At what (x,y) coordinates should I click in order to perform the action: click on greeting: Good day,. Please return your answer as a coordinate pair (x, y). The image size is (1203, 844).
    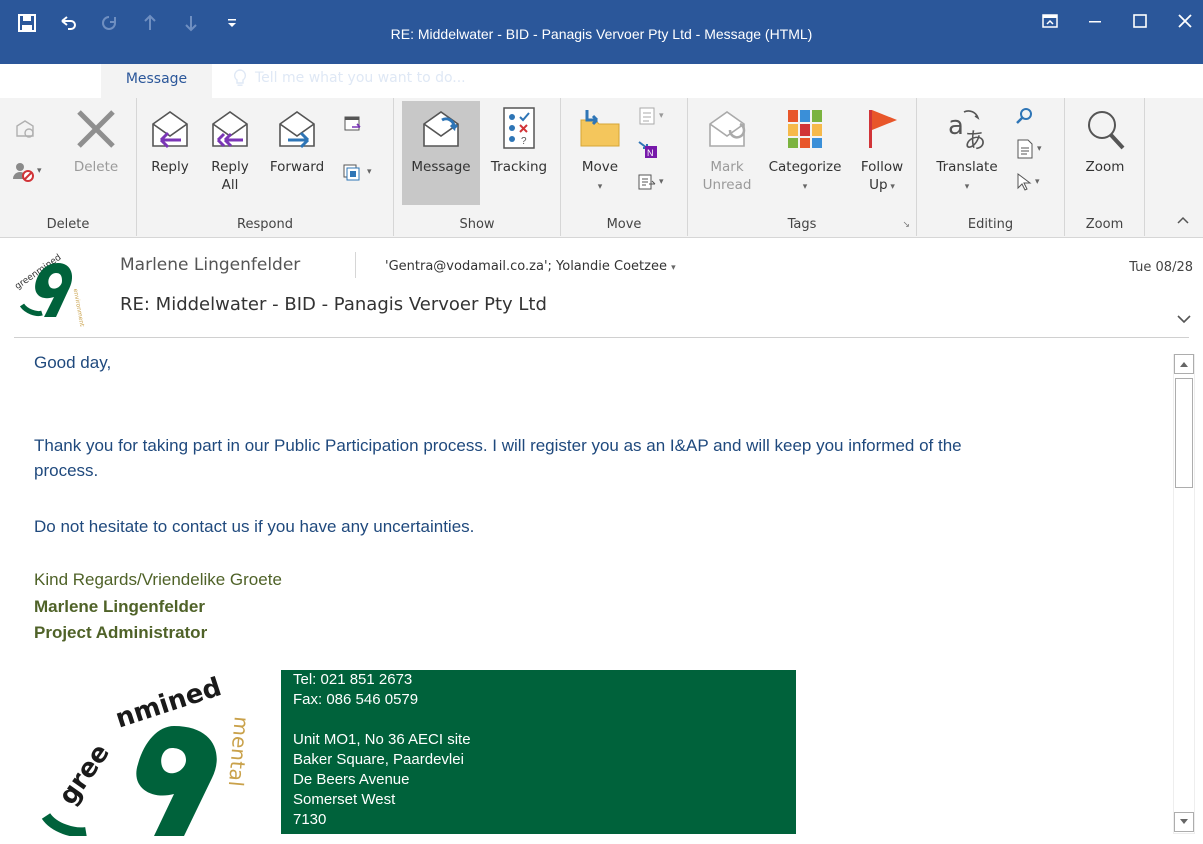
    Looking at the image, I should click on (73, 362).